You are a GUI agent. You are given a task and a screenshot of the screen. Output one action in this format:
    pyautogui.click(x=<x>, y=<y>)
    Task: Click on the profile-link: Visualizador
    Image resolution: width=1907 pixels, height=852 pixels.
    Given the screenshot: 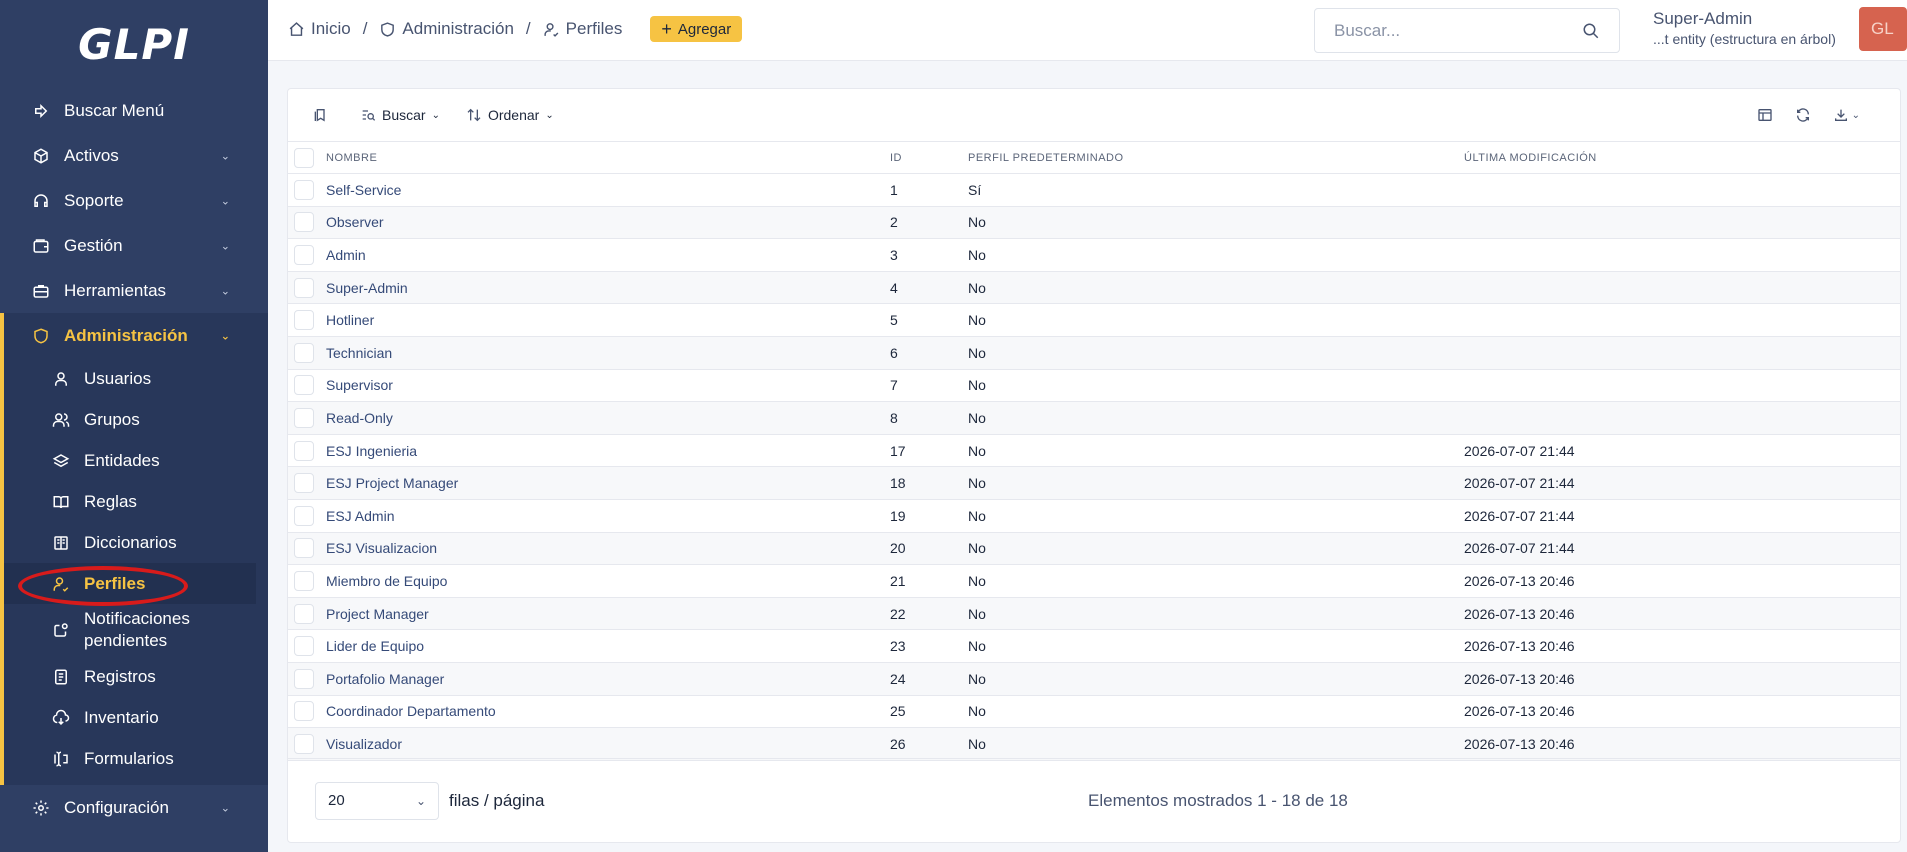 What is the action you would take?
    pyautogui.click(x=364, y=744)
    